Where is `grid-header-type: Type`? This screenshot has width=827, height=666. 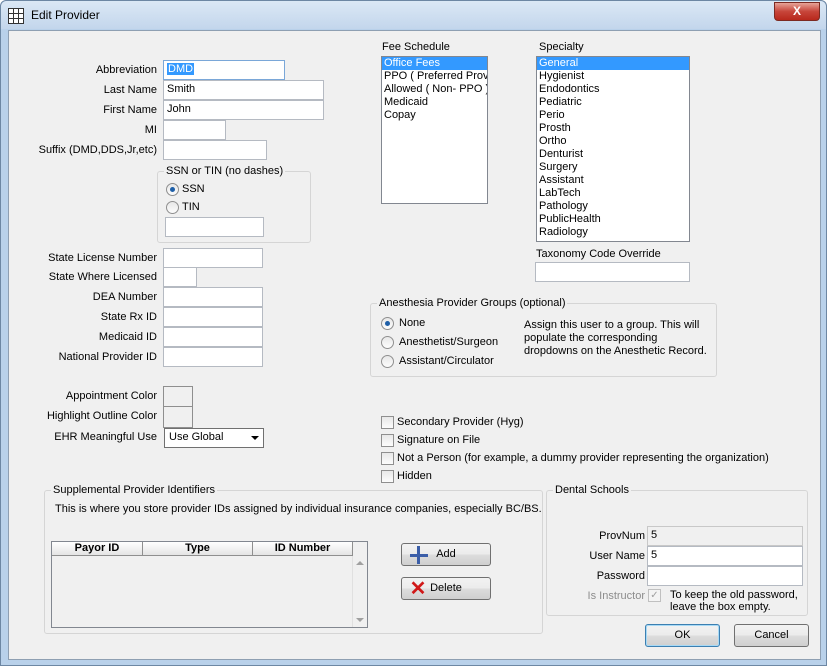
grid-header-type: Type is located at coordinates (198, 549).